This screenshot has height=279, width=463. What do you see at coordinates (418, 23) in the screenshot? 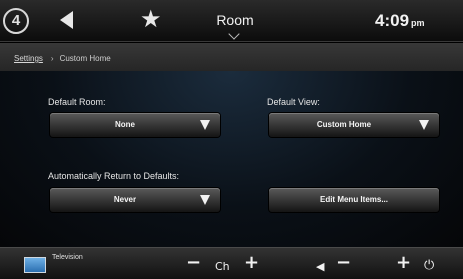
I see `clock-ampm: pm` at bounding box center [418, 23].